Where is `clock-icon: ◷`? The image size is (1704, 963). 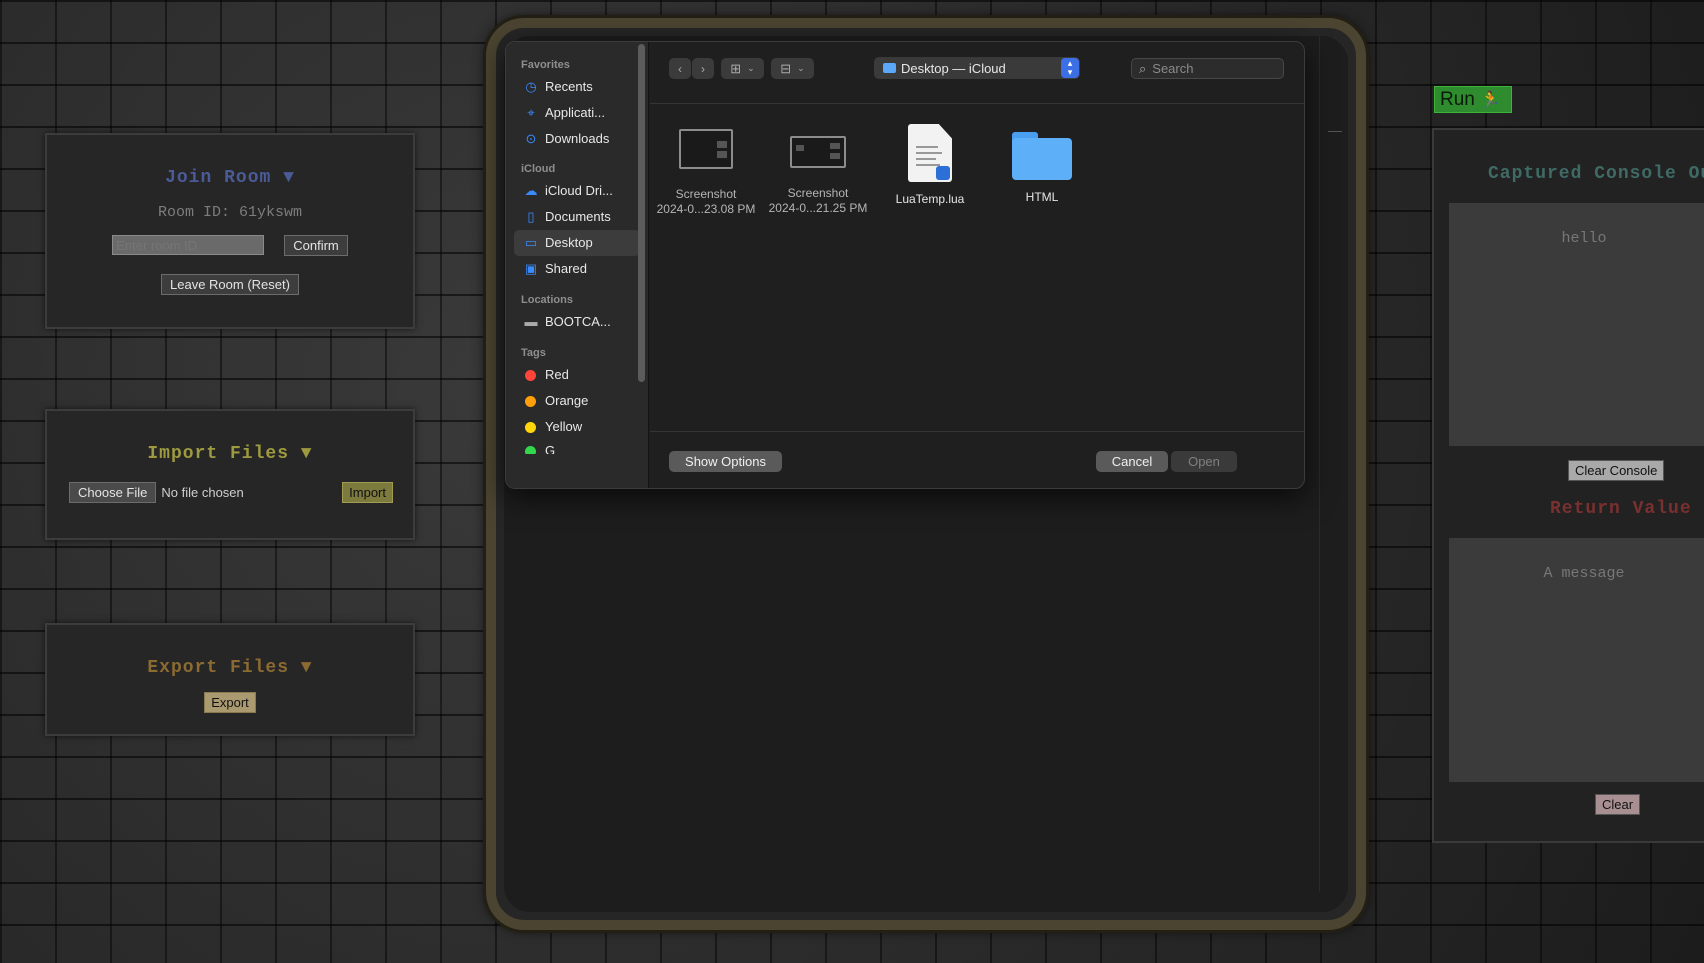 clock-icon: ◷ is located at coordinates (531, 86).